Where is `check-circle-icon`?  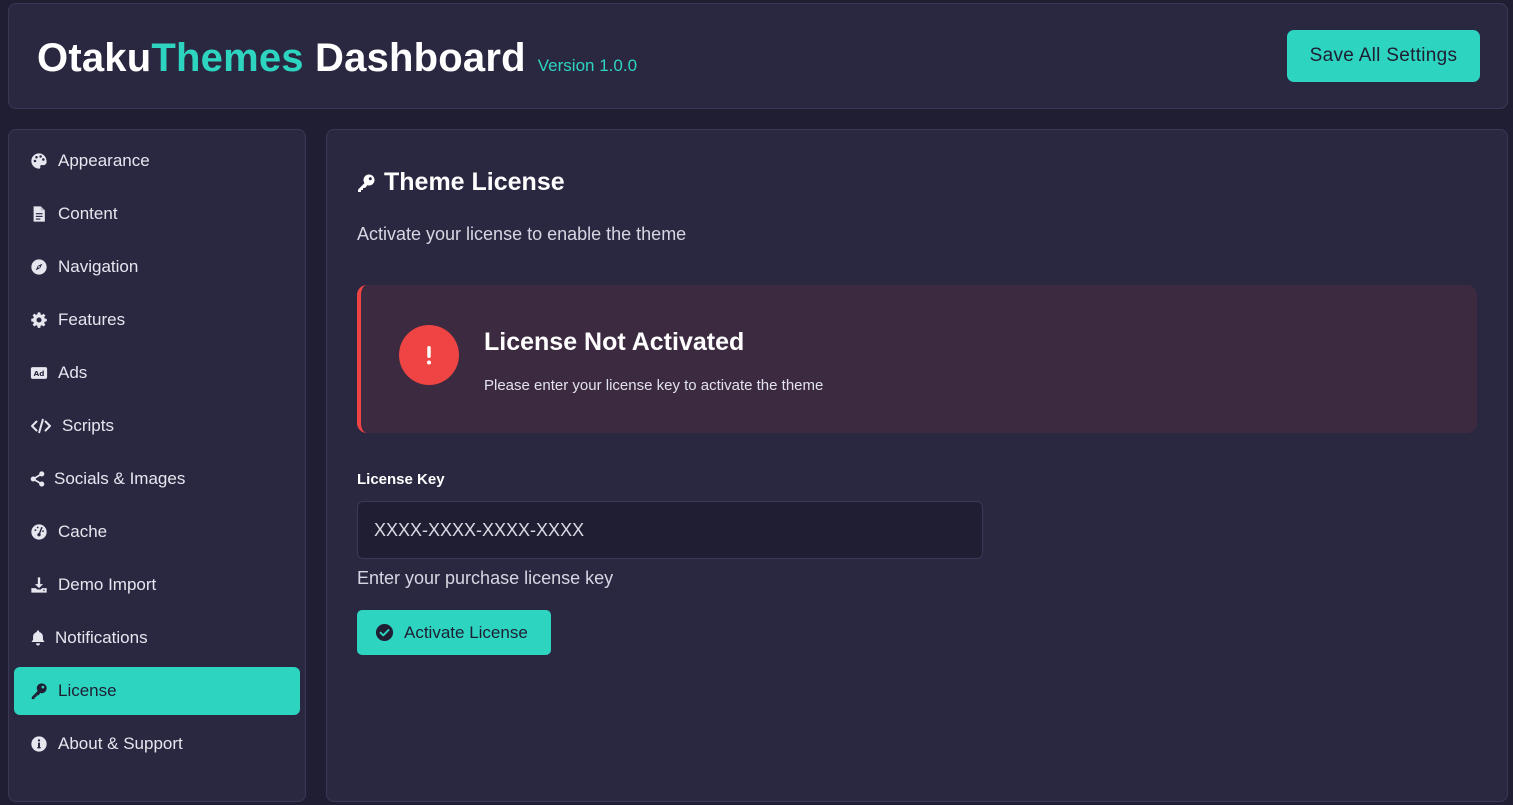 check-circle-icon is located at coordinates (384, 632).